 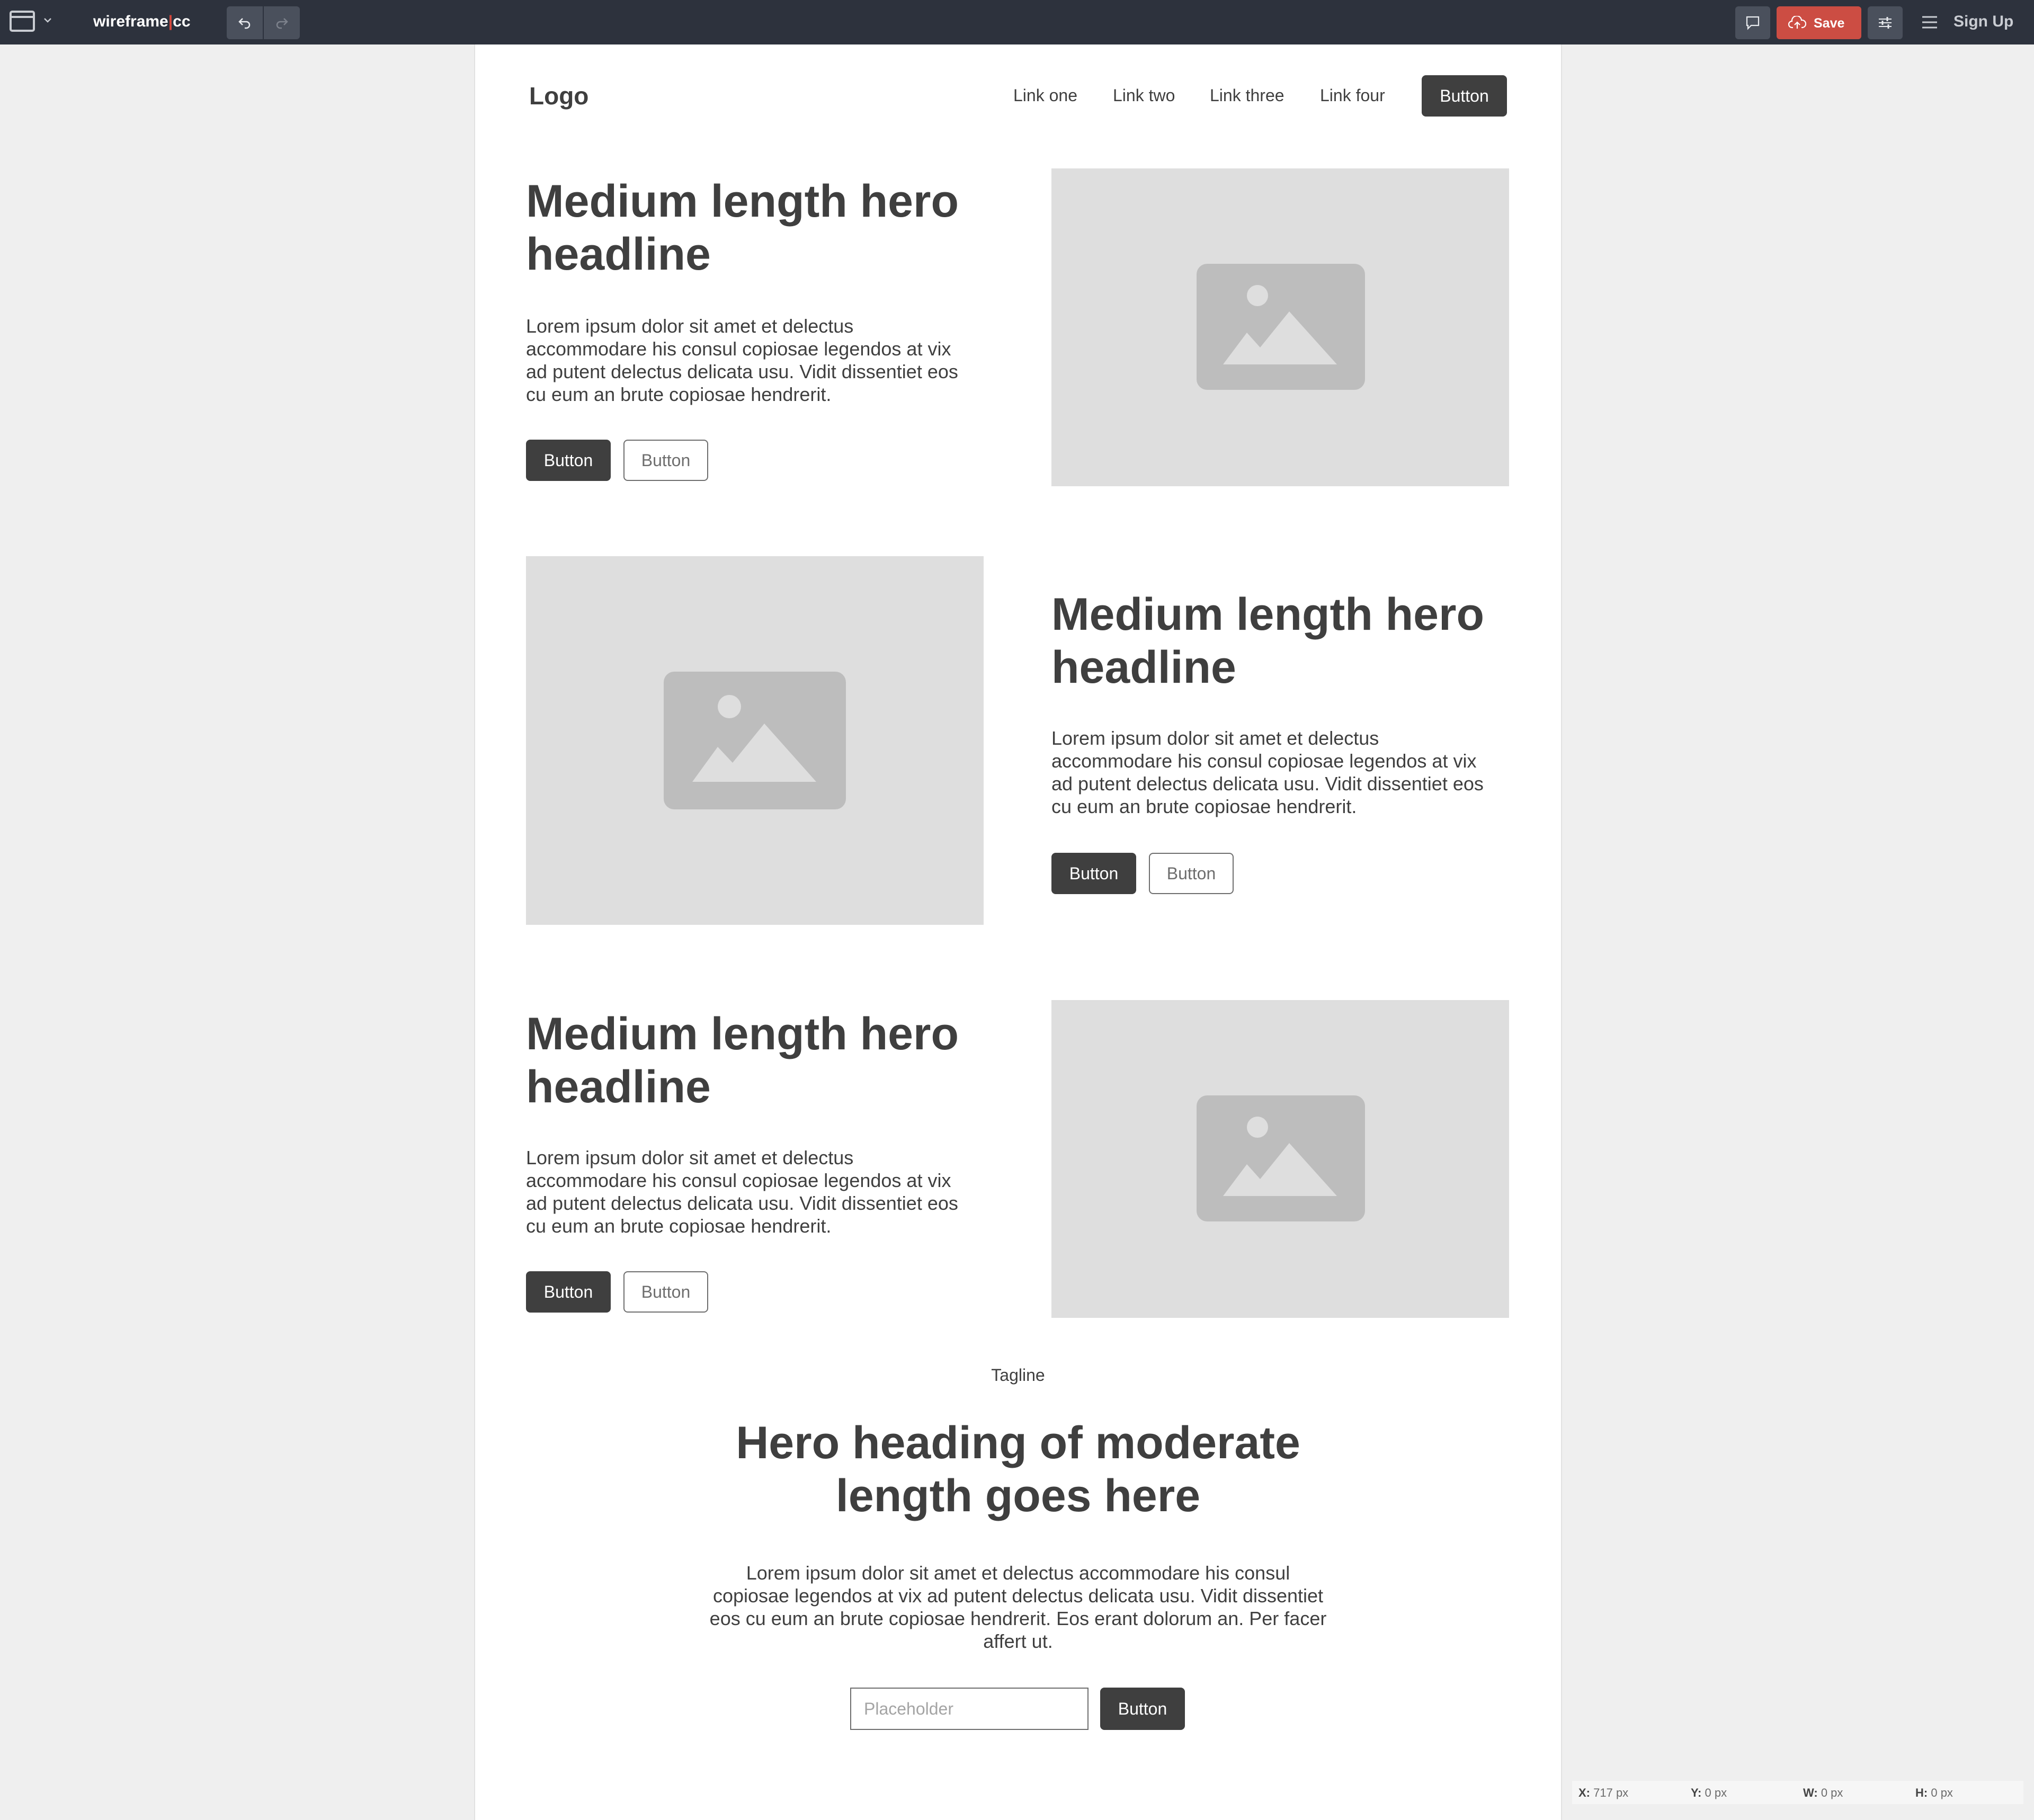 I want to click on redo-button, so click(x=282, y=22).